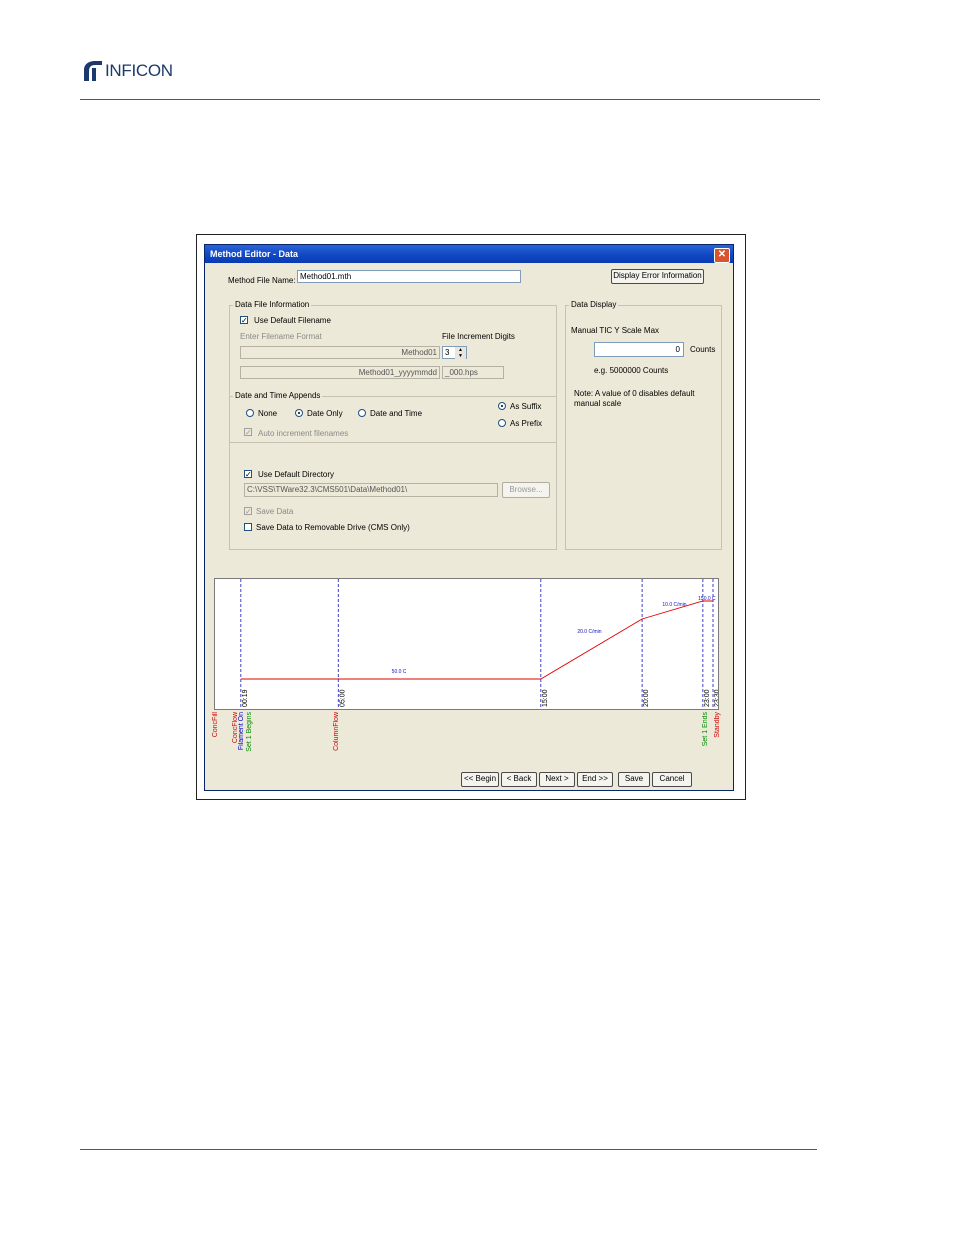 The height and width of the screenshot is (1235, 954). I want to click on save-data-checkbox: ✓, so click(248, 511).